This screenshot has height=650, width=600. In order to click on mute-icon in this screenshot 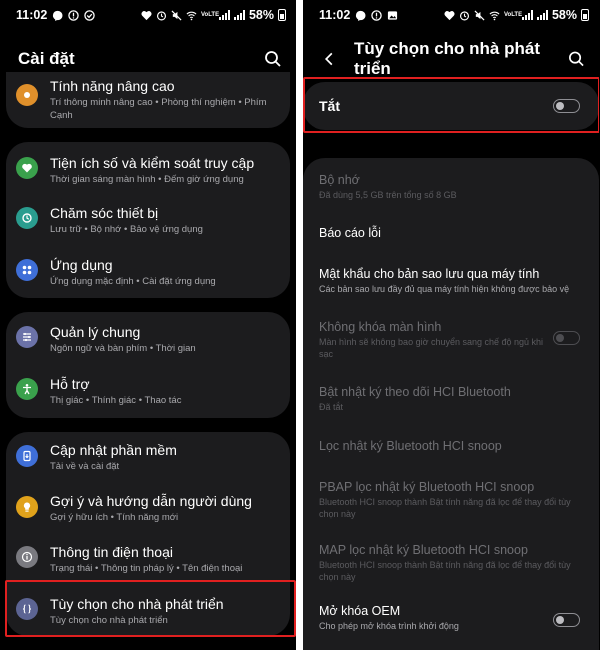, I will do `click(479, 15)`.